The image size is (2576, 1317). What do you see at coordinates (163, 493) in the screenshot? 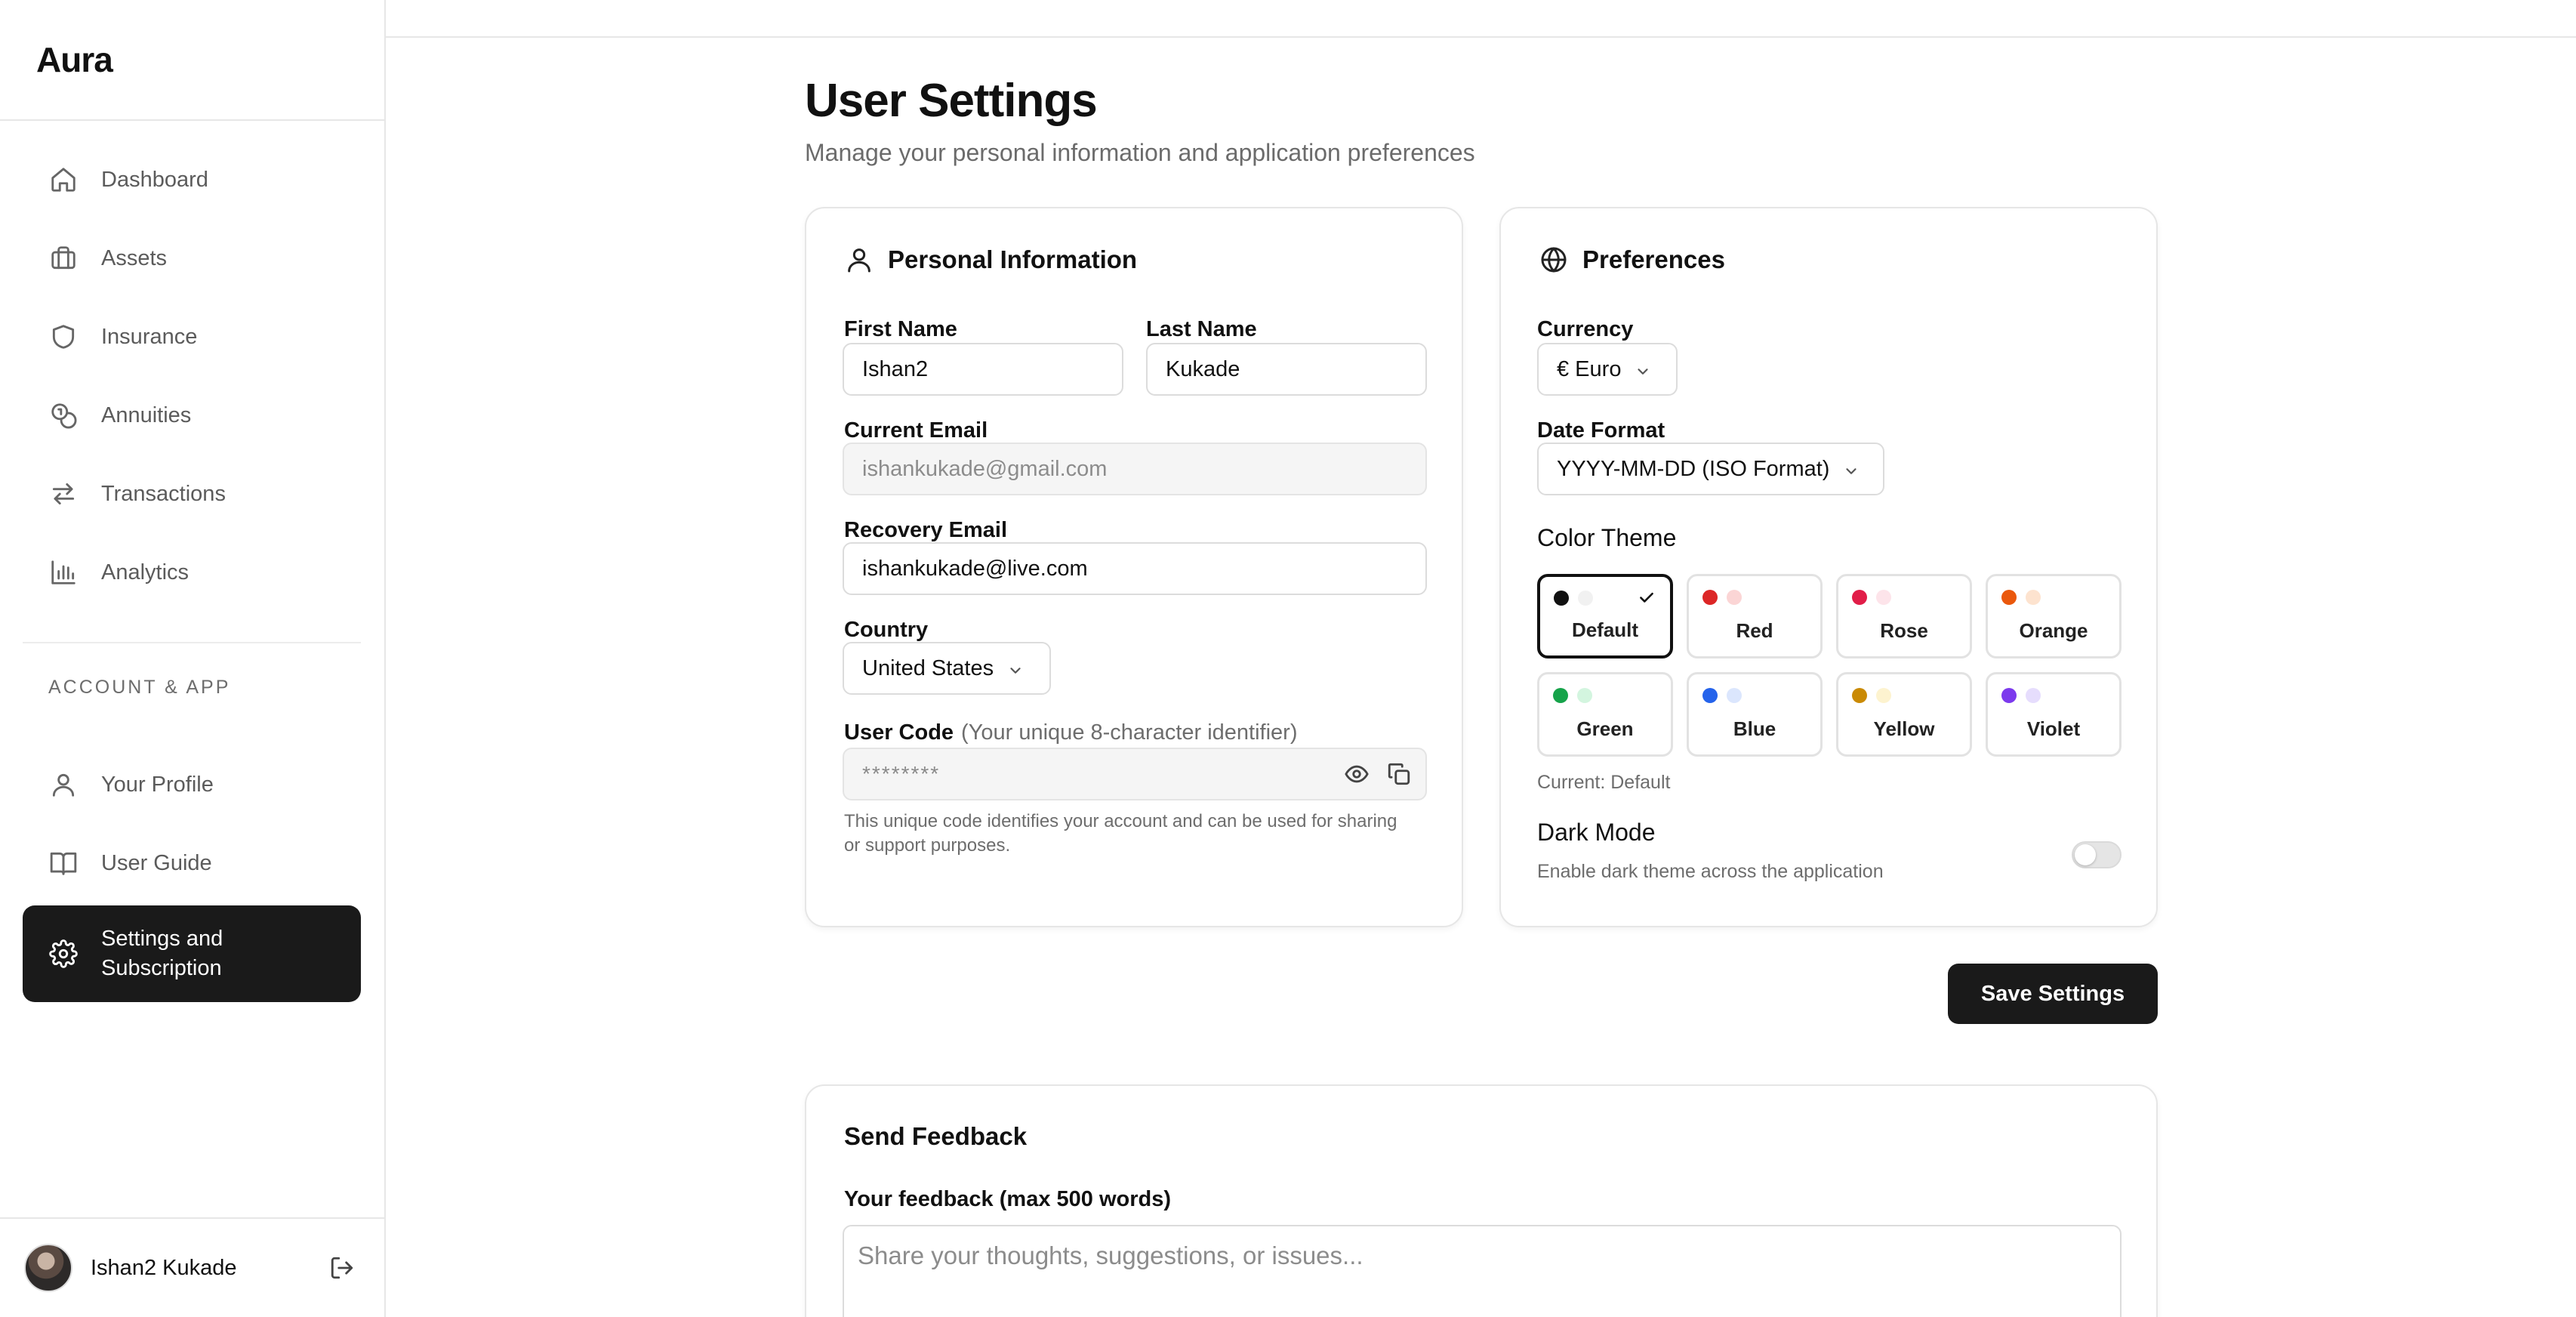
I see `sidebar-item-label: Transactions` at bounding box center [163, 493].